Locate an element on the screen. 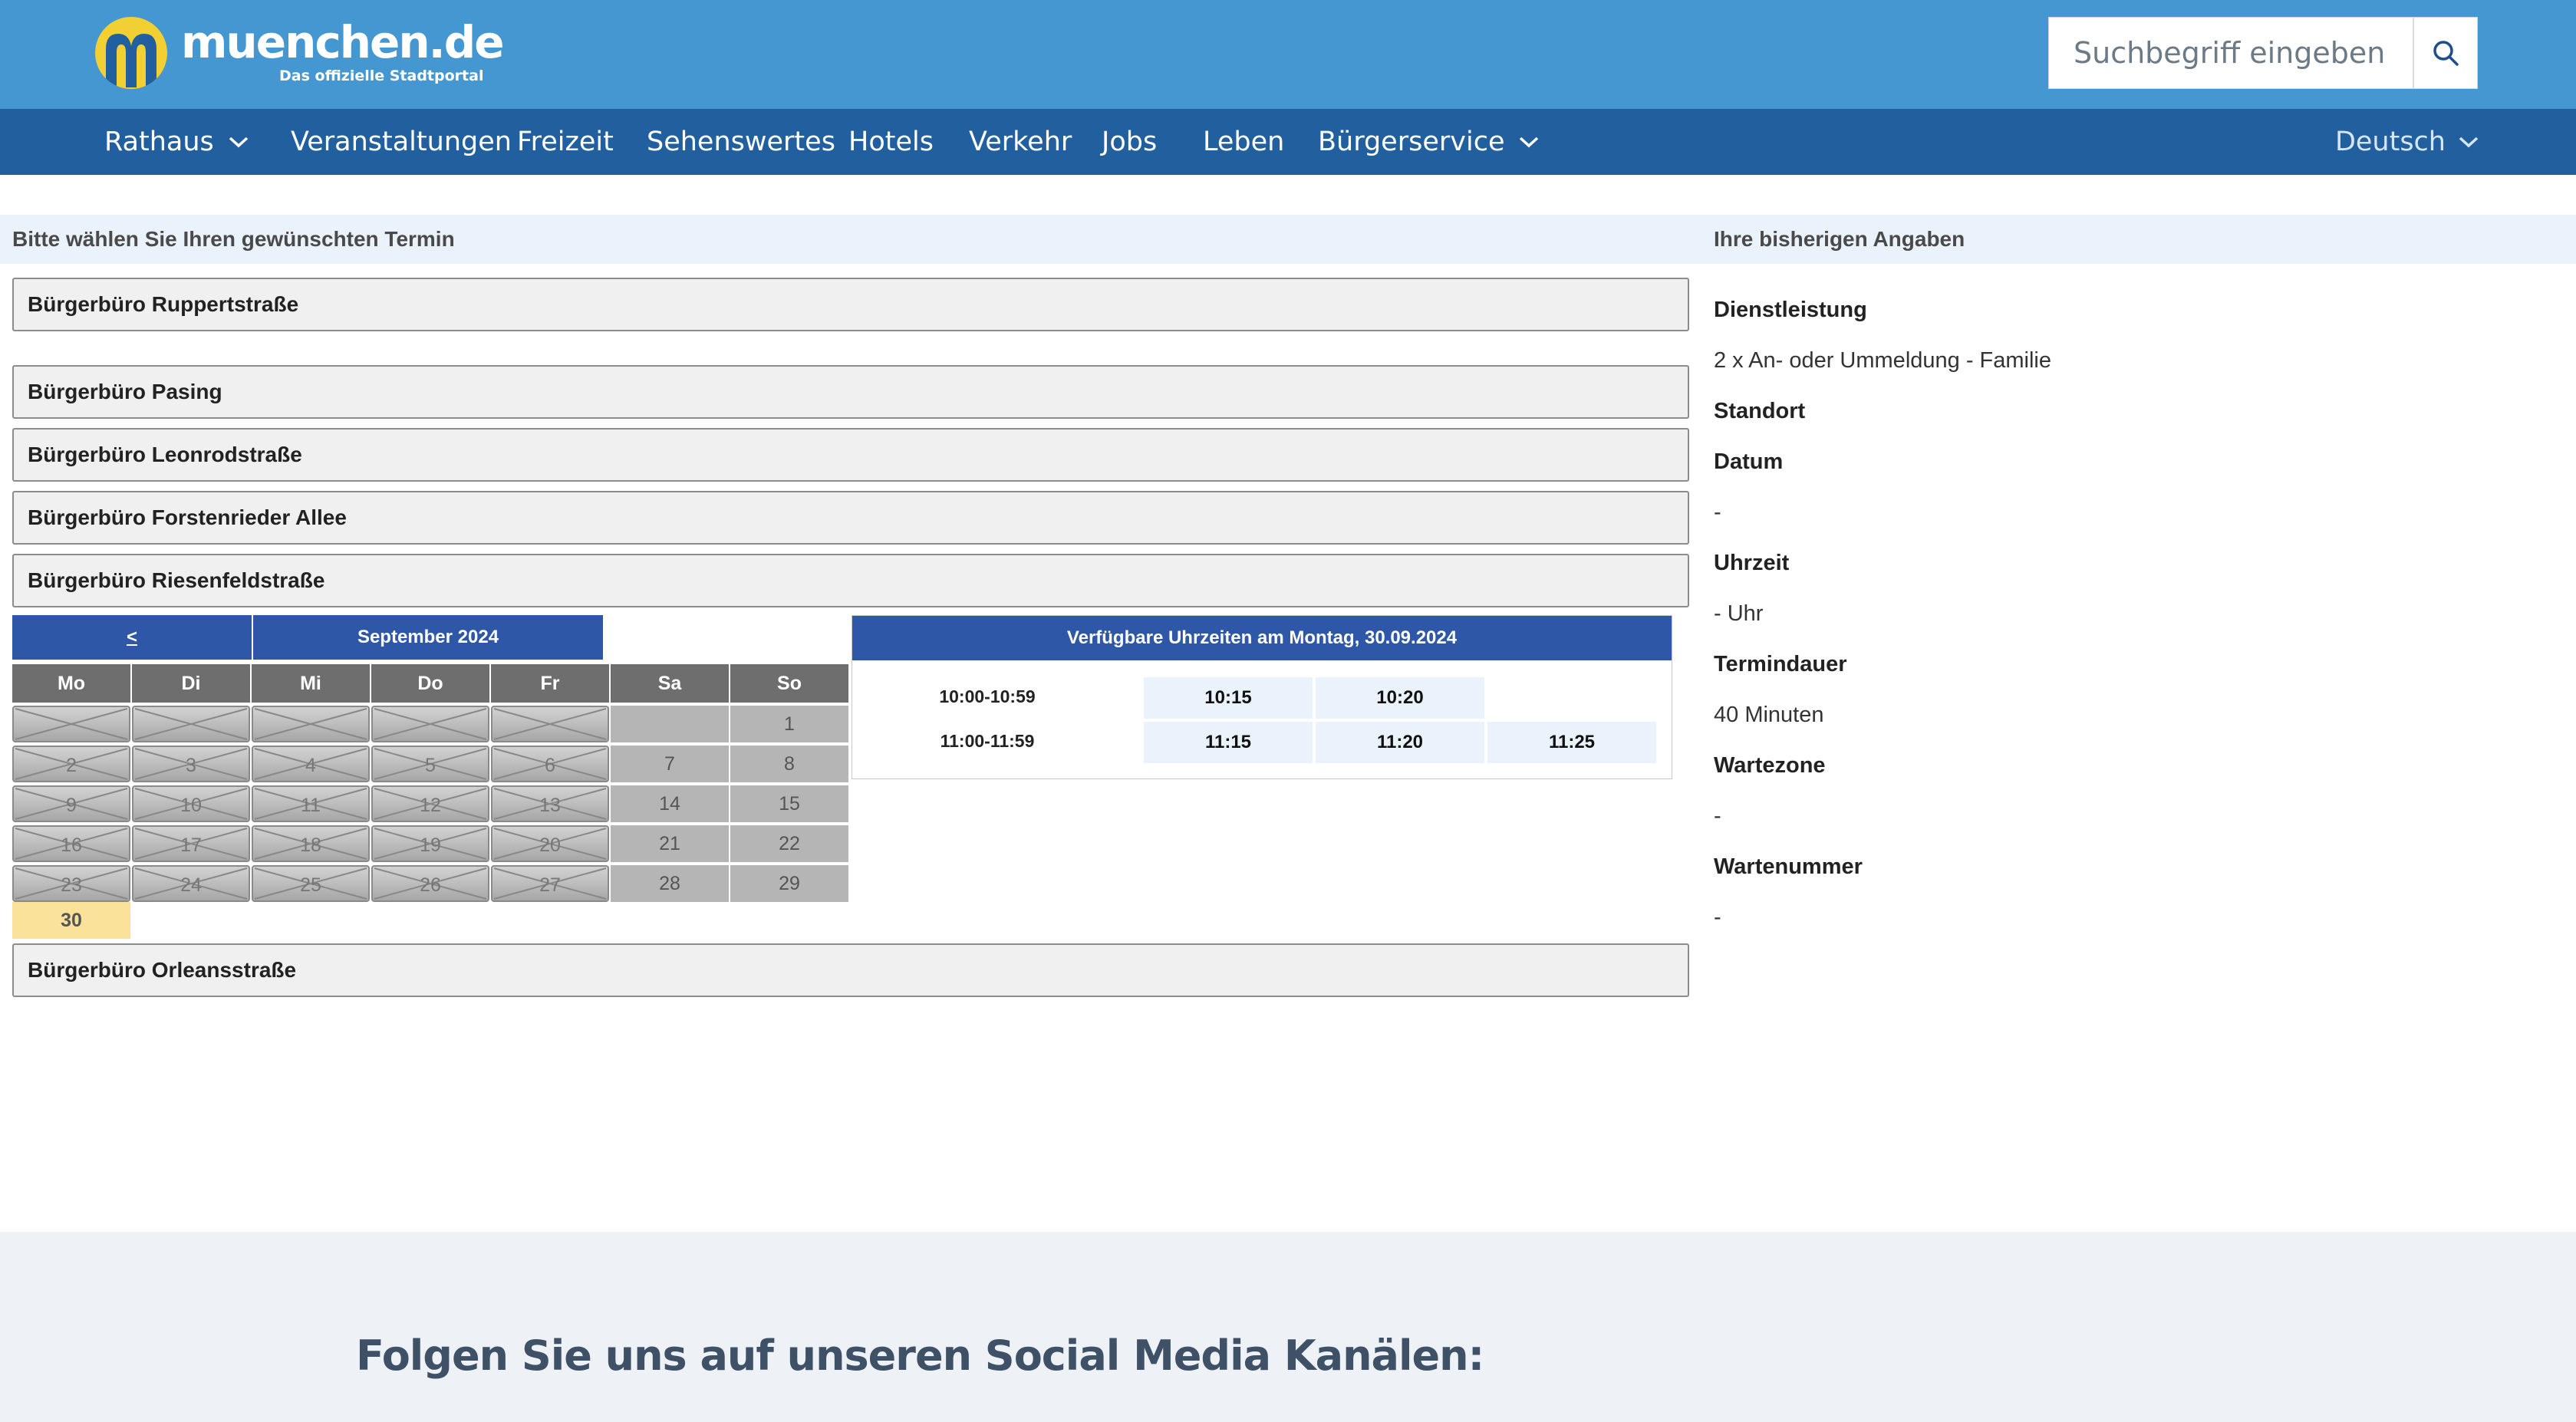 Image resolution: width=2576 pixels, height=1422 pixels. calendar-day-unavailable: 3 is located at coordinates (191, 764).